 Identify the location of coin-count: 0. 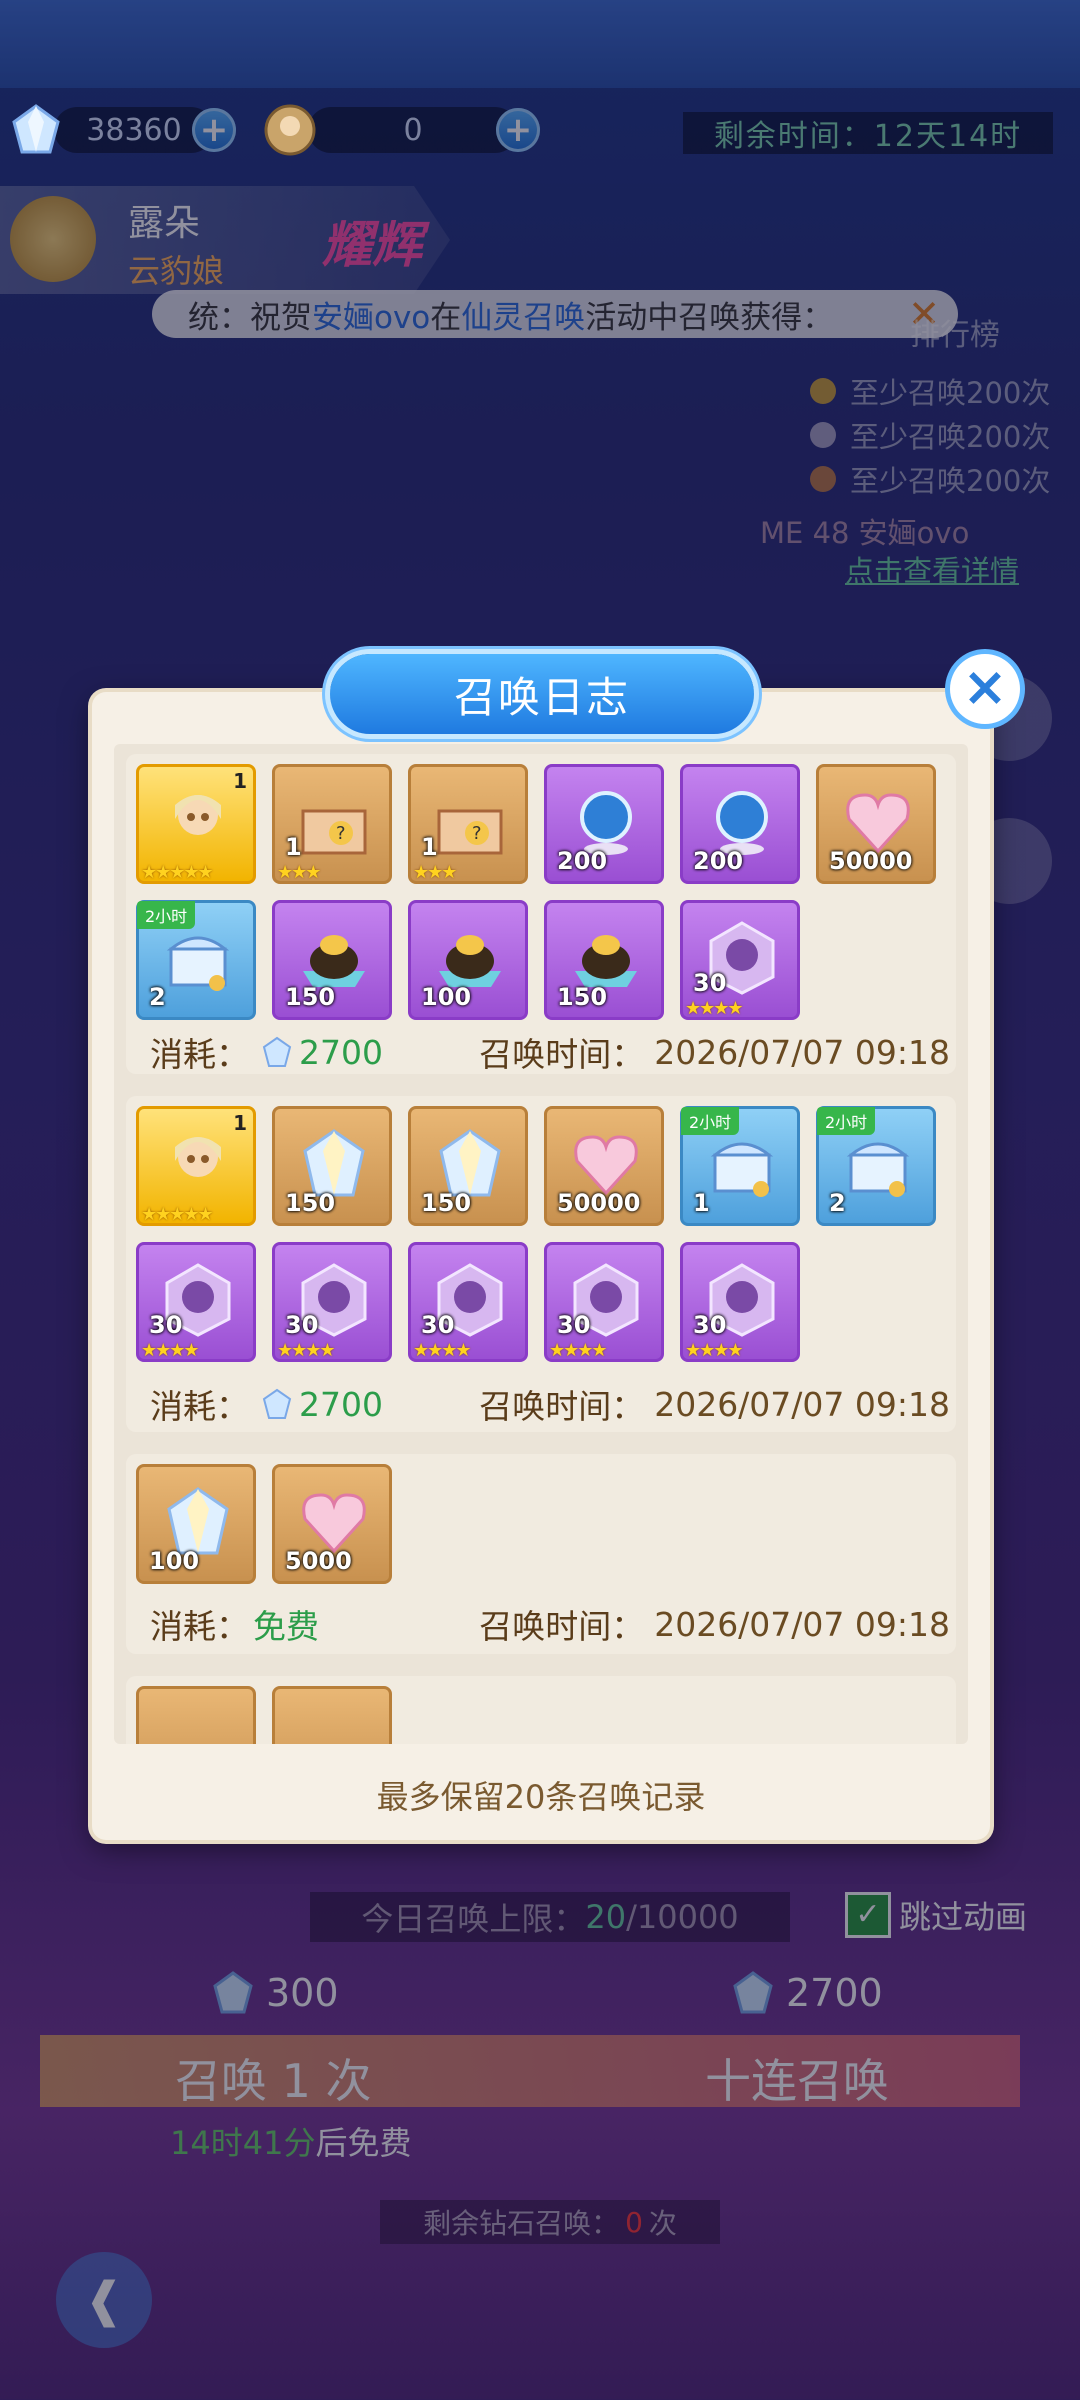
(413, 130).